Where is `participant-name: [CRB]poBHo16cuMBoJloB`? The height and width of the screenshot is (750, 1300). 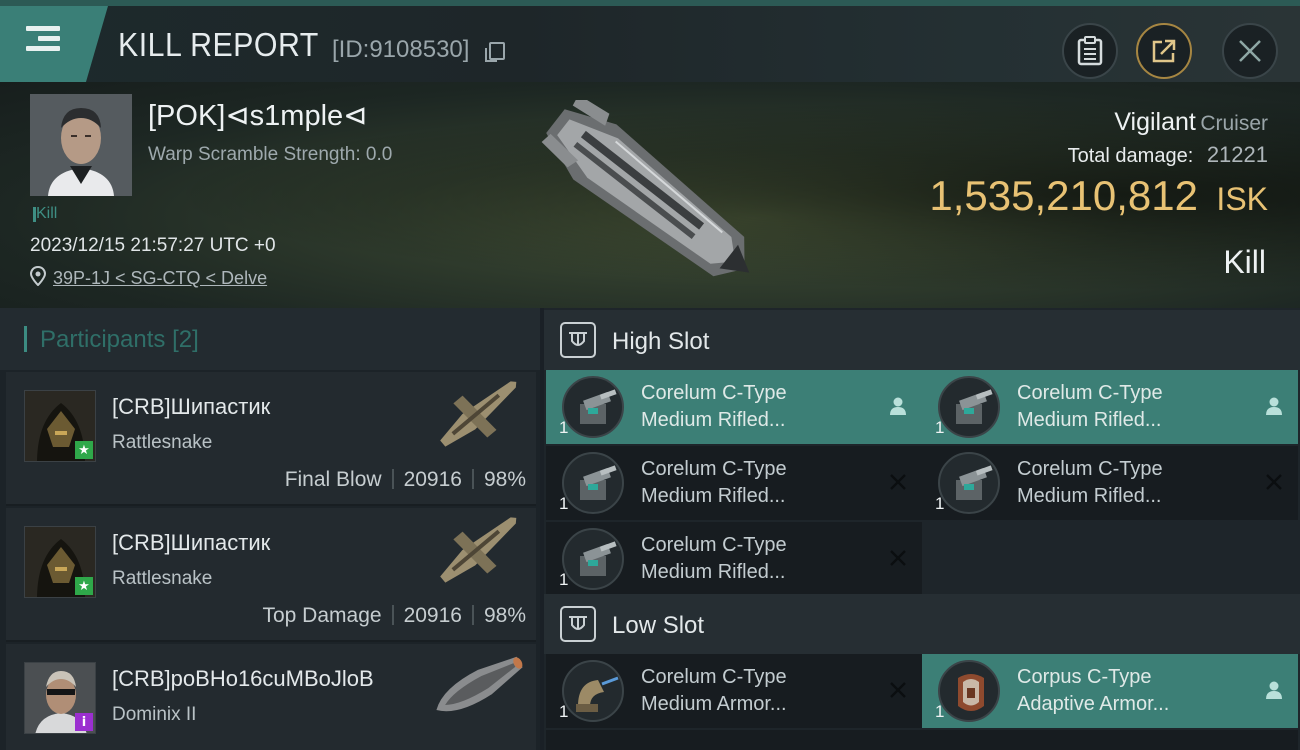
participant-name: [CRB]poBHo16cuMBoJloB is located at coordinates (243, 678).